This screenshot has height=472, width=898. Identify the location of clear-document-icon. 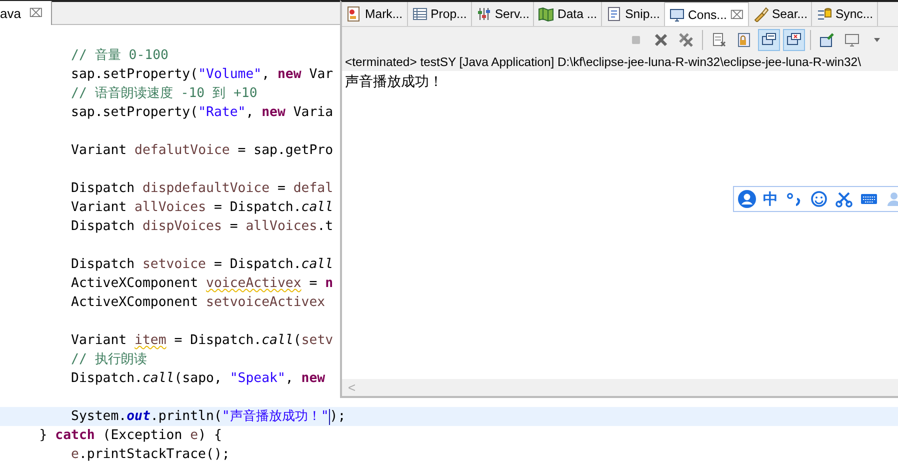
(719, 40).